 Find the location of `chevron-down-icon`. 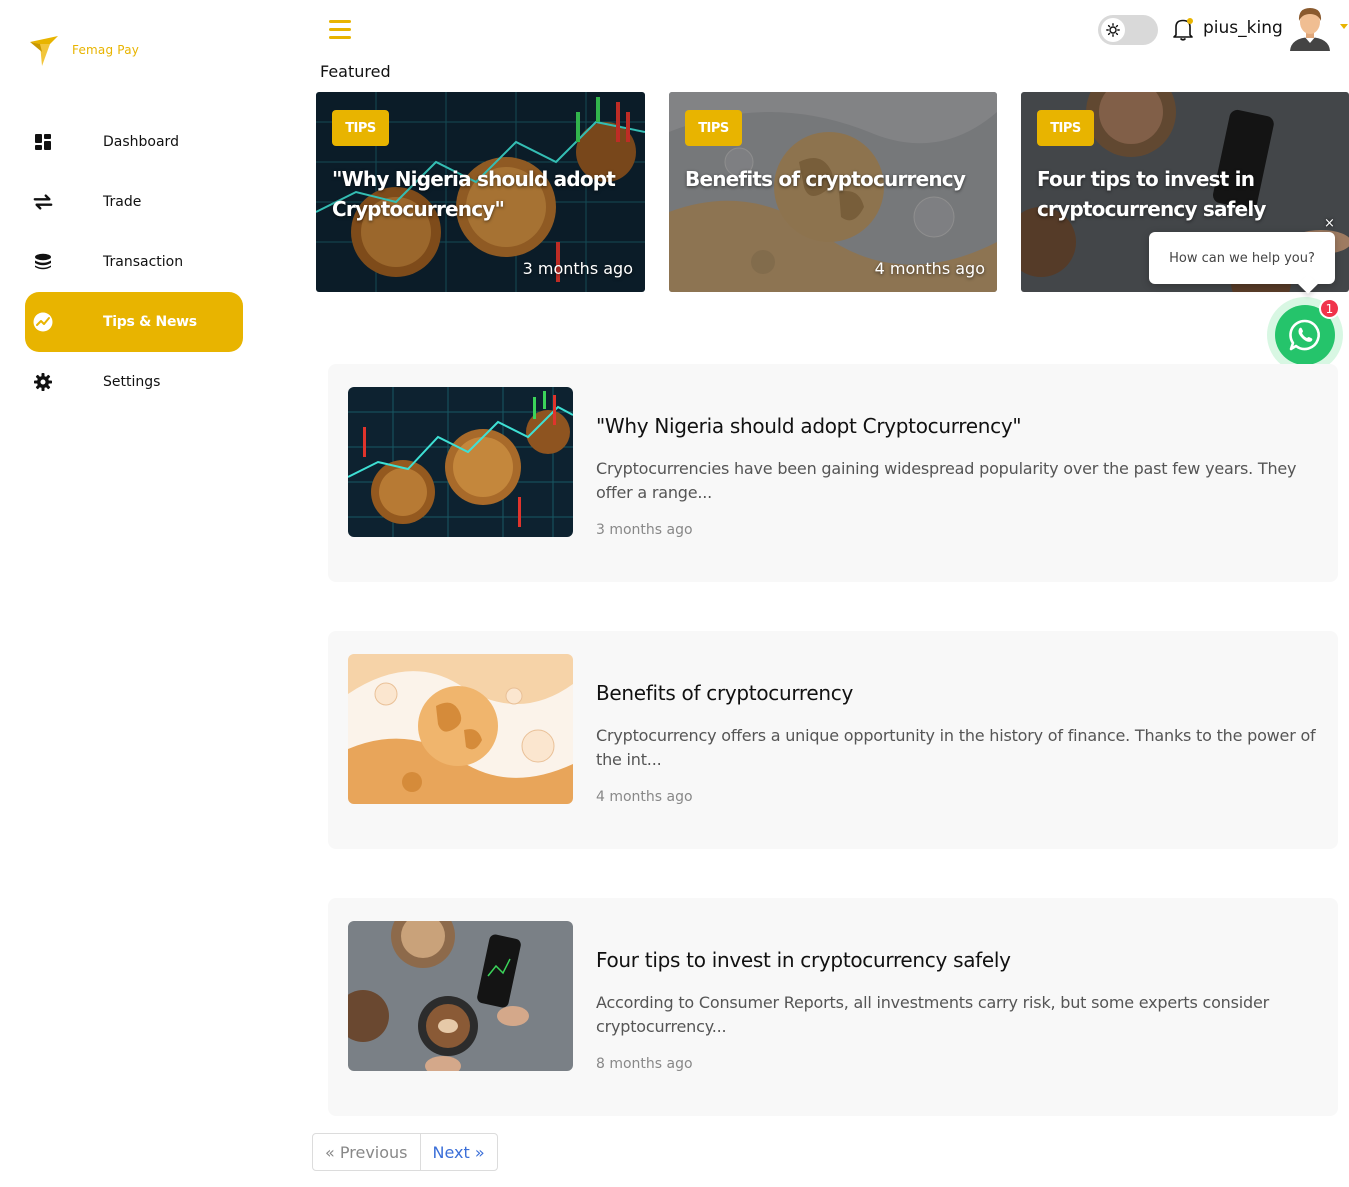

chevron-down-icon is located at coordinates (1344, 26).